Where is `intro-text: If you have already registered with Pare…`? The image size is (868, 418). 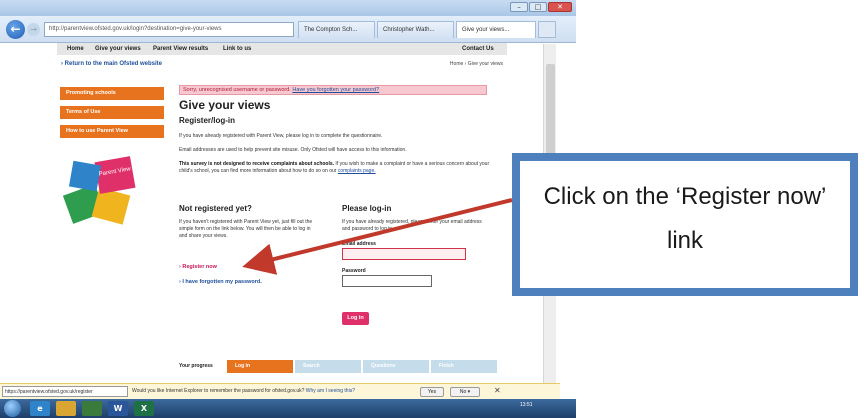 intro-text: If you have already registered with Pare… is located at coordinates (281, 136).